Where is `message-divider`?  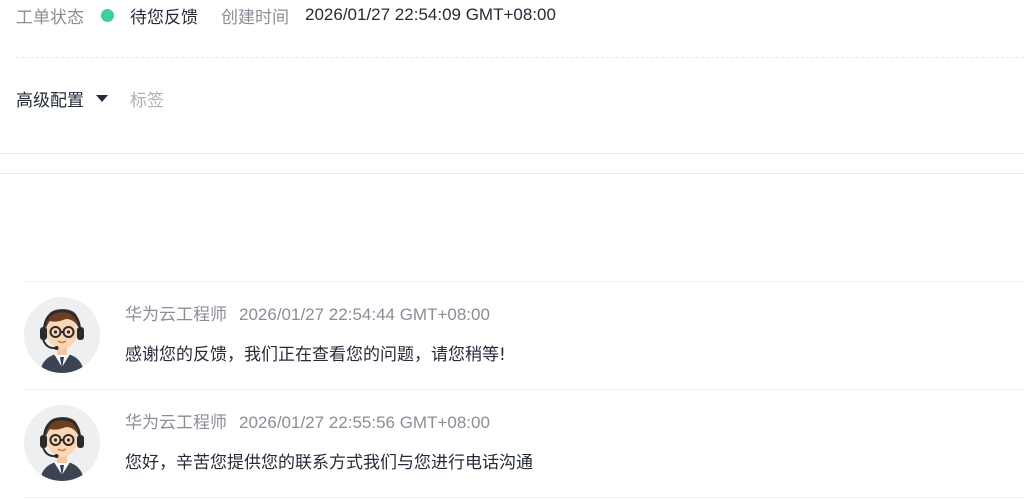 message-divider is located at coordinates (524, 497).